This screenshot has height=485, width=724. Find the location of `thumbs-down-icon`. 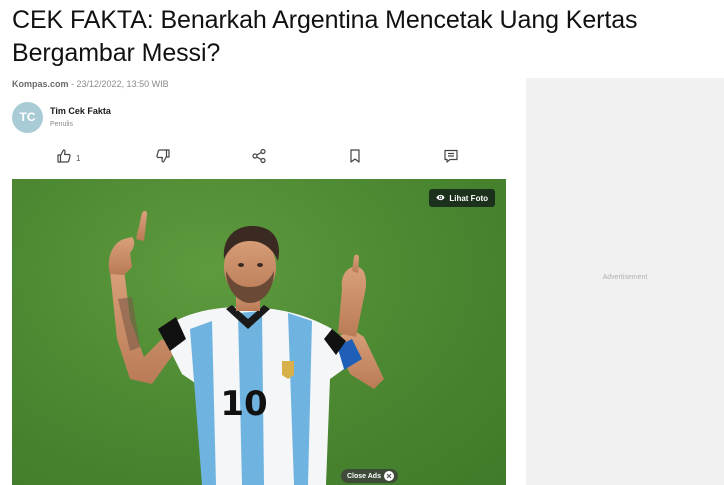

thumbs-down-icon is located at coordinates (163, 158).